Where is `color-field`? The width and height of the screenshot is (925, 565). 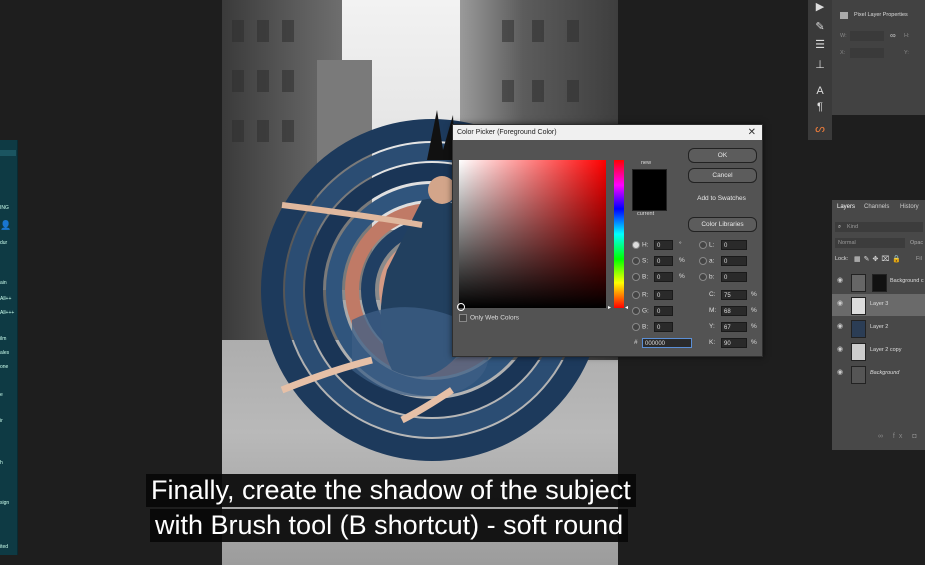 color-field is located at coordinates (532, 234).